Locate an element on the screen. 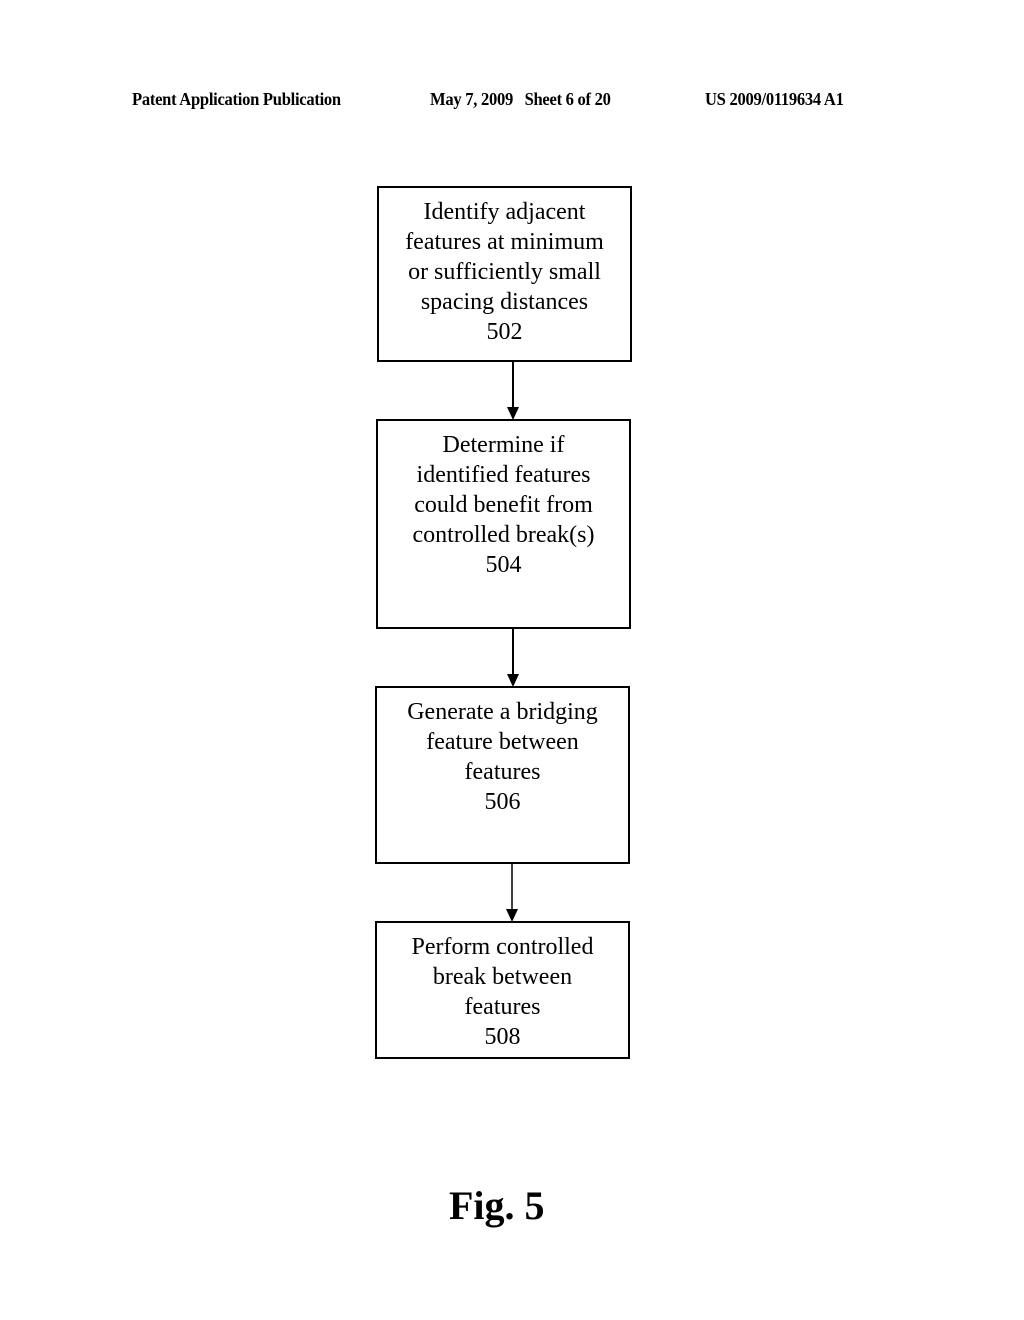 The image size is (1024, 1320). figure-label: Fig. 5 is located at coordinates (497, 1205).